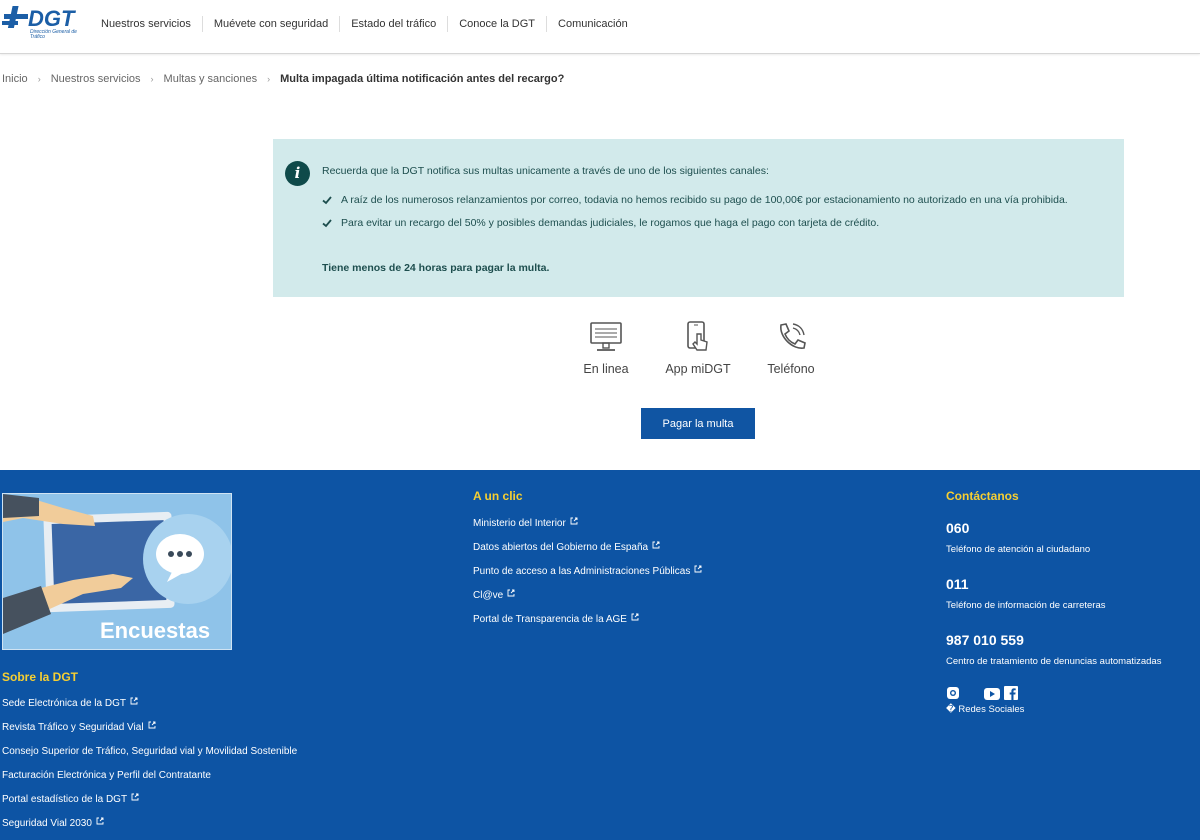  I want to click on contact-desc-060: Teléfono de atención al ciudadano, so click(1018, 549).